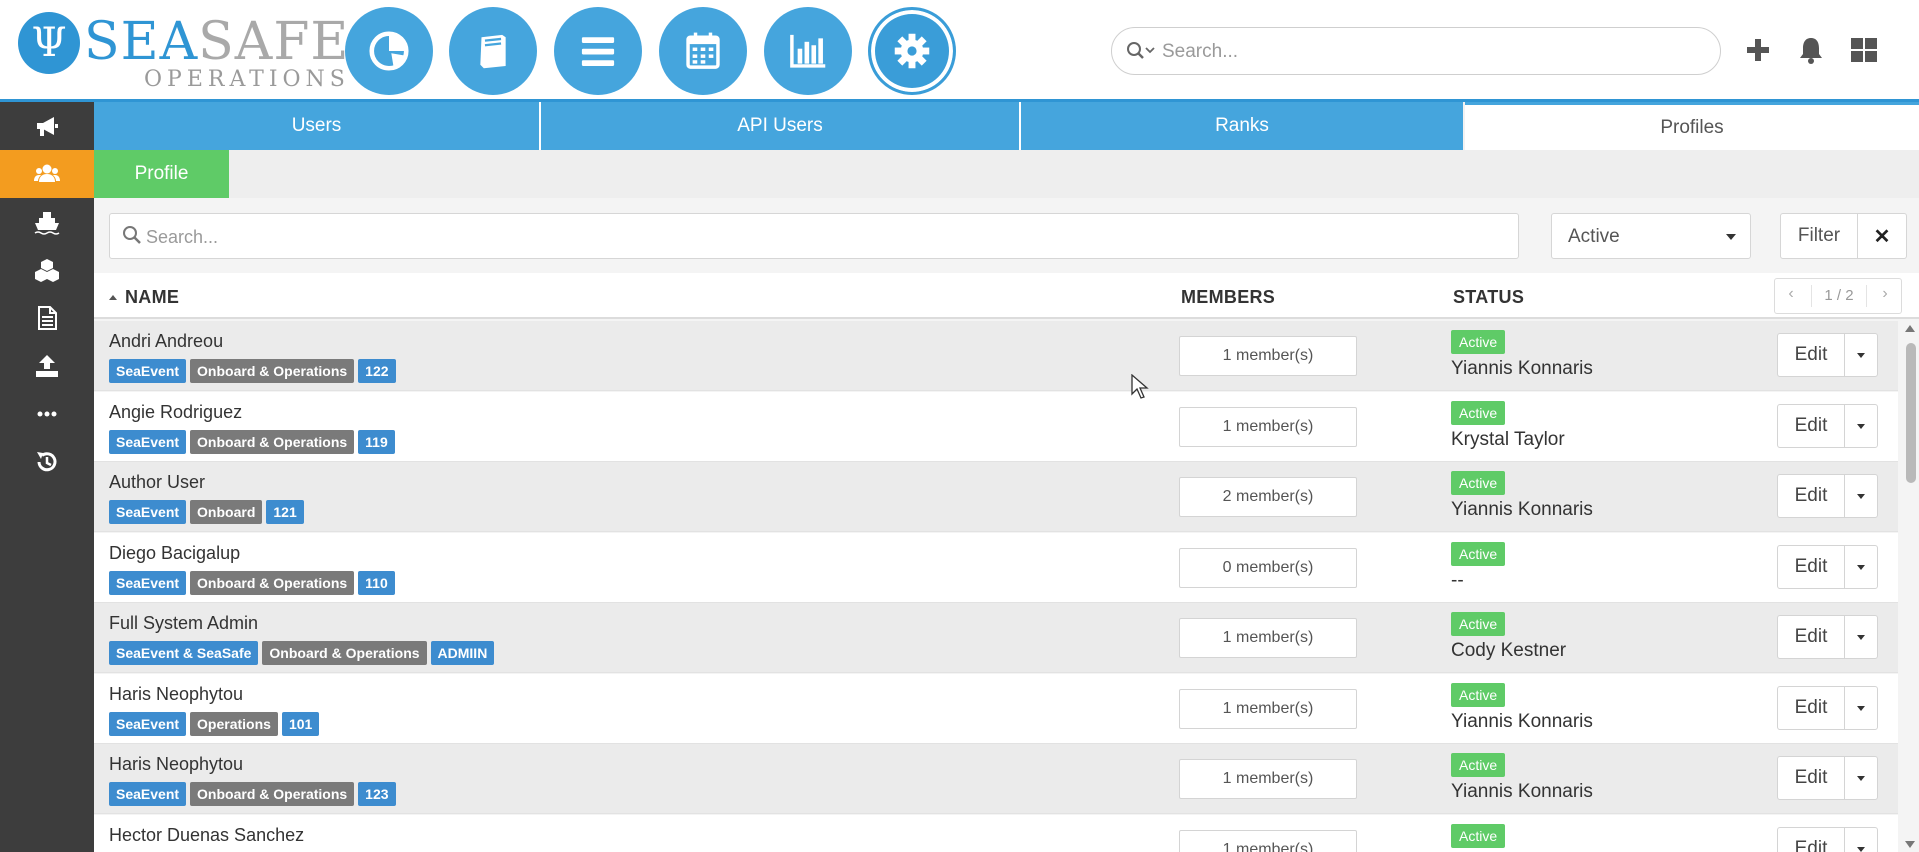 This screenshot has width=1919, height=852. What do you see at coordinates (377, 371) in the screenshot?
I see `profile-tag: 122` at bounding box center [377, 371].